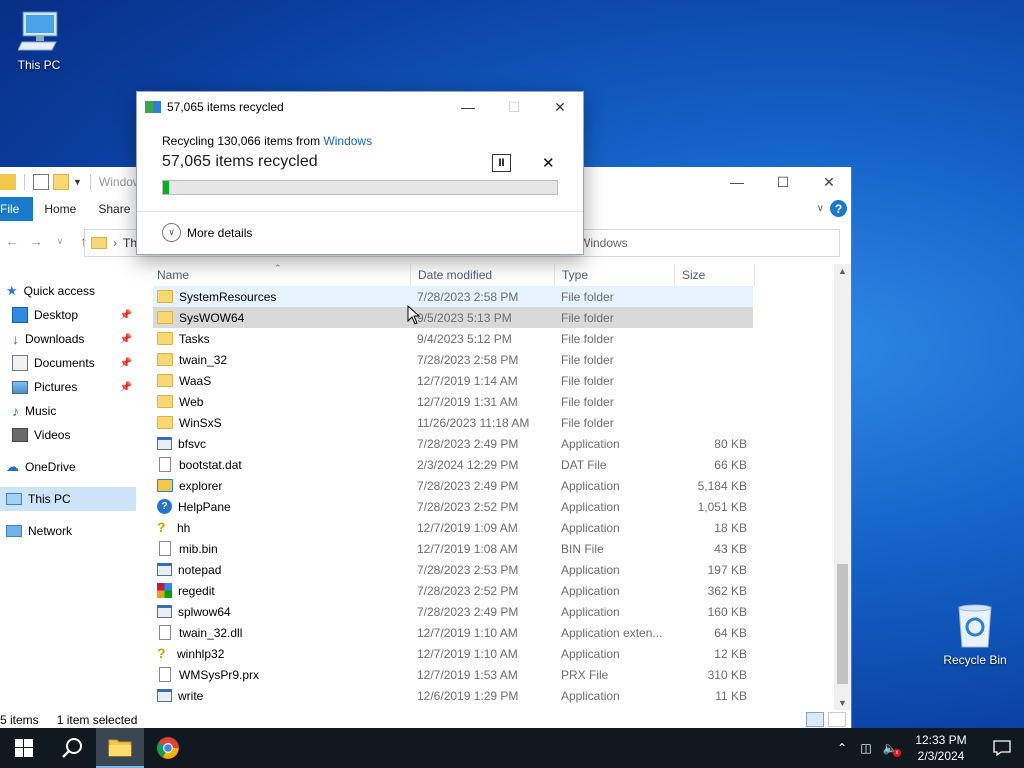 Image resolution: width=1024 pixels, height=768 pixels. What do you see at coordinates (590, 485) in the screenshot?
I see `file-type: Application` at bounding box center [590, 485].